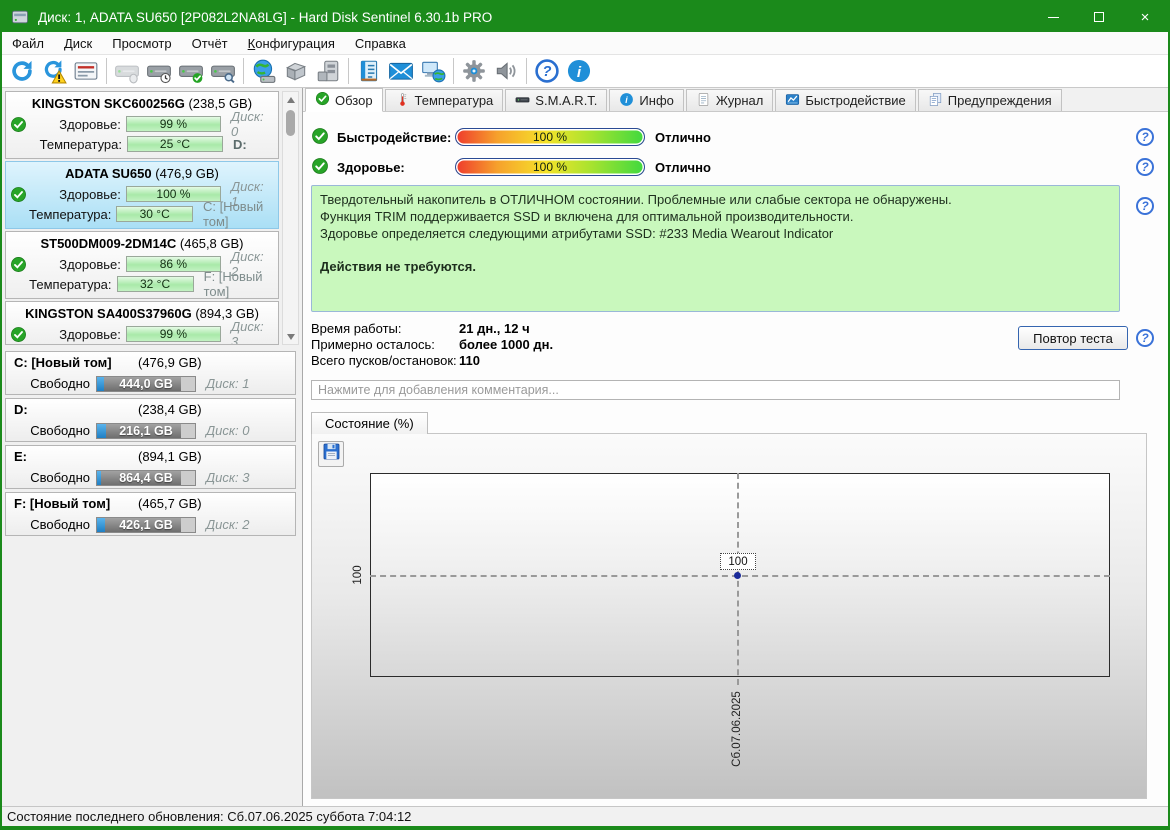 This screenshot has width=1170, height=830. What do you see at coordinates (715, 390) in the screenshot?
I see `comment-input` at bounding box center [715, 390].